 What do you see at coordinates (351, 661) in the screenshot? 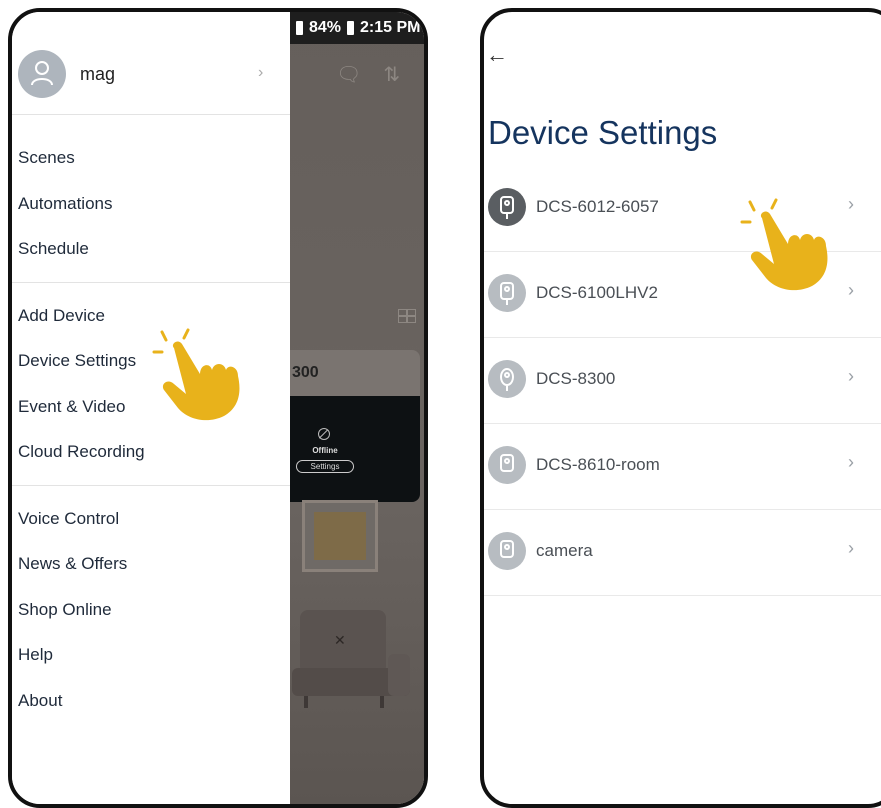
I see `sofa-illustration: ✕` at bounding box center [351, 661].